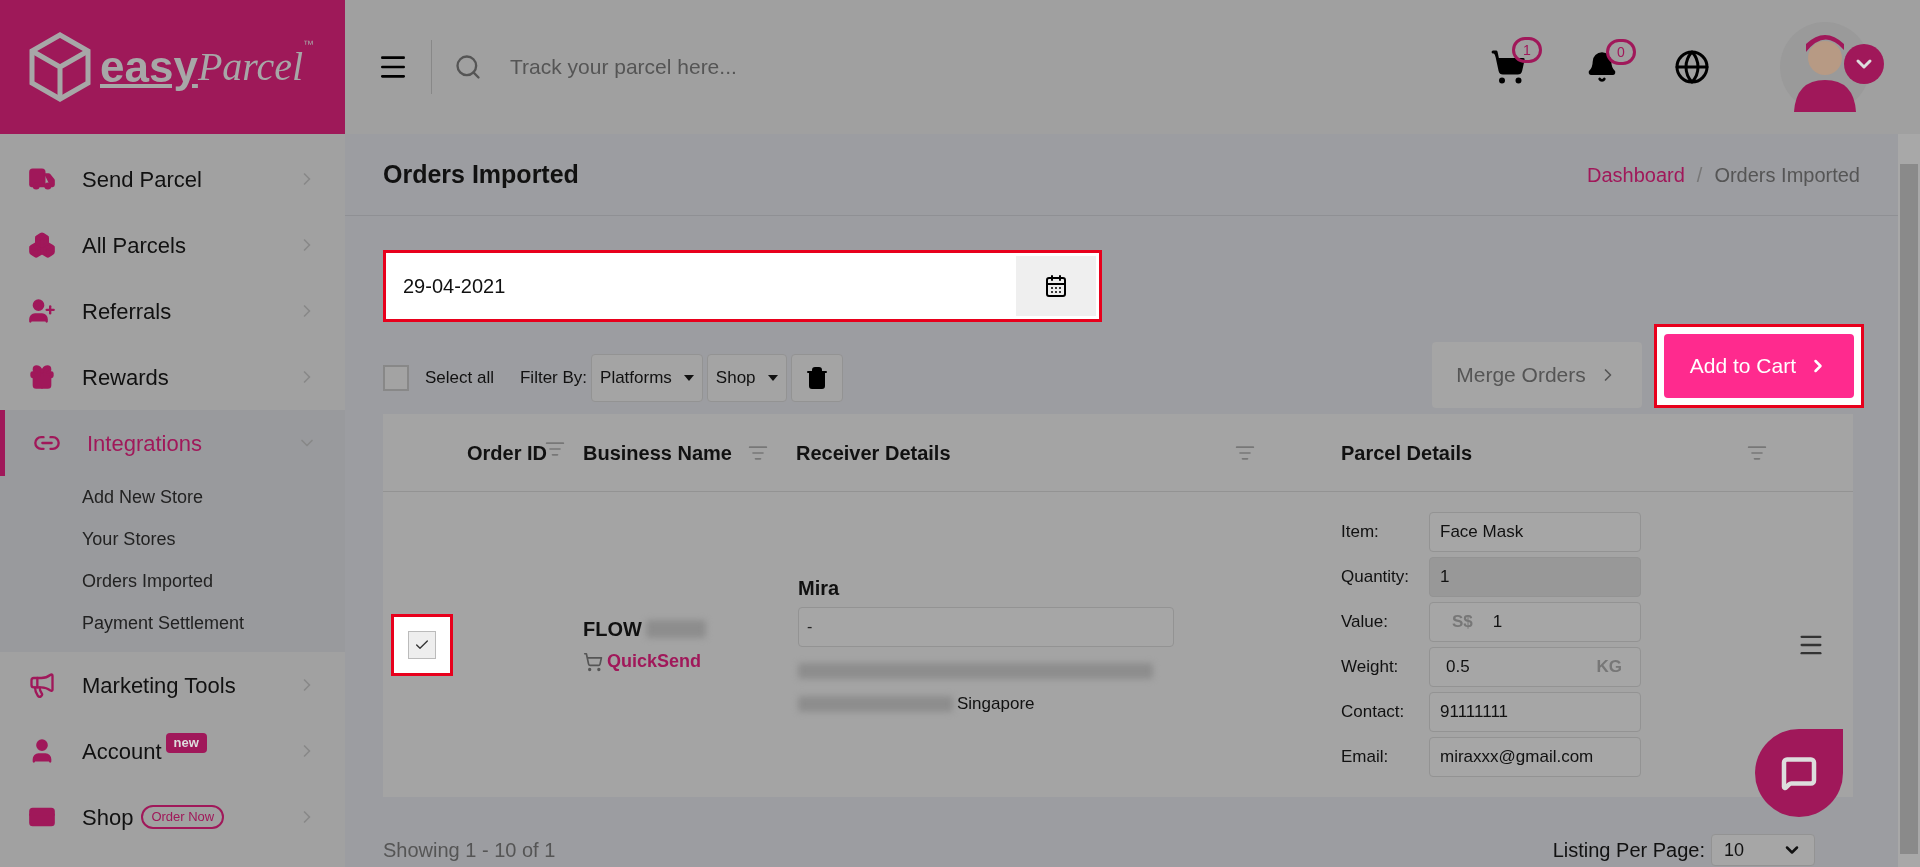  I want to click on sidebar-item: Referrals, so click(172, 311).